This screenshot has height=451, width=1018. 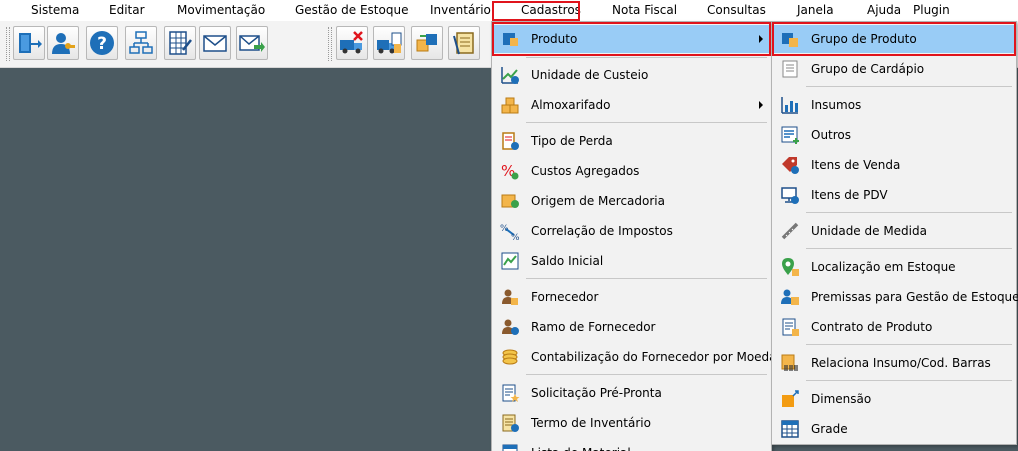 I want to click on submenu-arrow-icon, so click(x=761, y=105).